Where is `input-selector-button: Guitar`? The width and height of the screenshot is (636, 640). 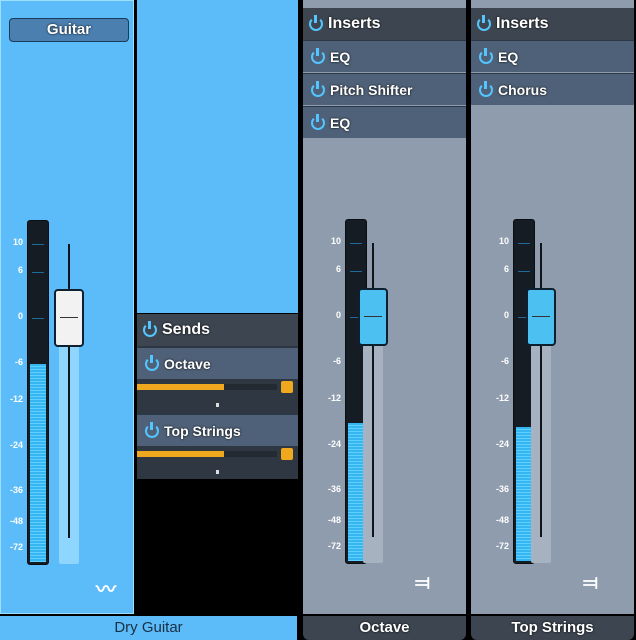 input-selector-button: Guitar is located at coordinates (69, 30).